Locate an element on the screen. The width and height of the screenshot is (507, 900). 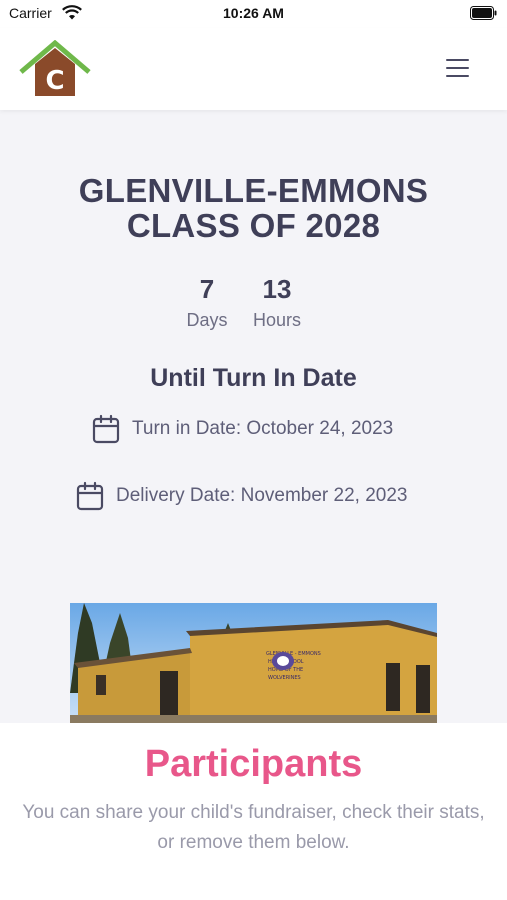
logo-letter: C is located at coordinates (54, 81).